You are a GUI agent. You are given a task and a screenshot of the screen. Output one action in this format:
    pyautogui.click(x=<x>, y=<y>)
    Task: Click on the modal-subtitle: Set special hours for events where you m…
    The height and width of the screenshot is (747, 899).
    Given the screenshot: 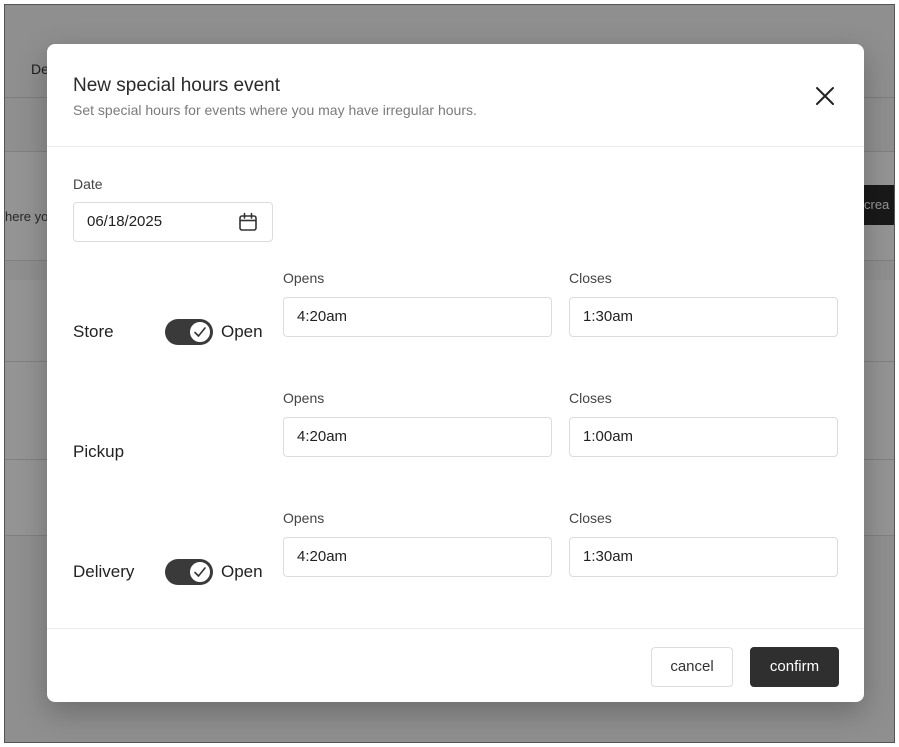 What is the action you would take?
    pyautogui.click(x=275, y=110)
    